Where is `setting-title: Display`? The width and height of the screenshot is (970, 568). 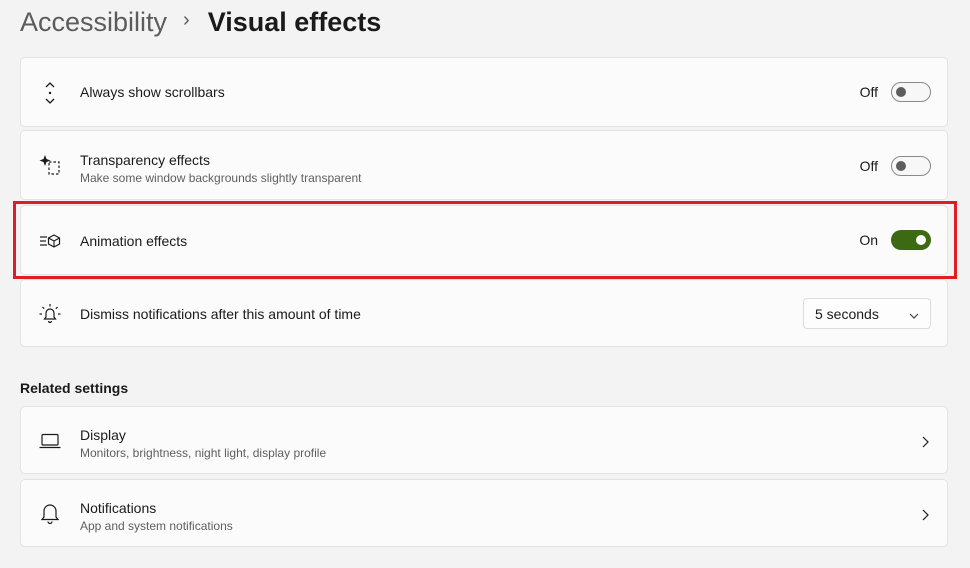
setting-title: Display is located at coordinates (103, 435).